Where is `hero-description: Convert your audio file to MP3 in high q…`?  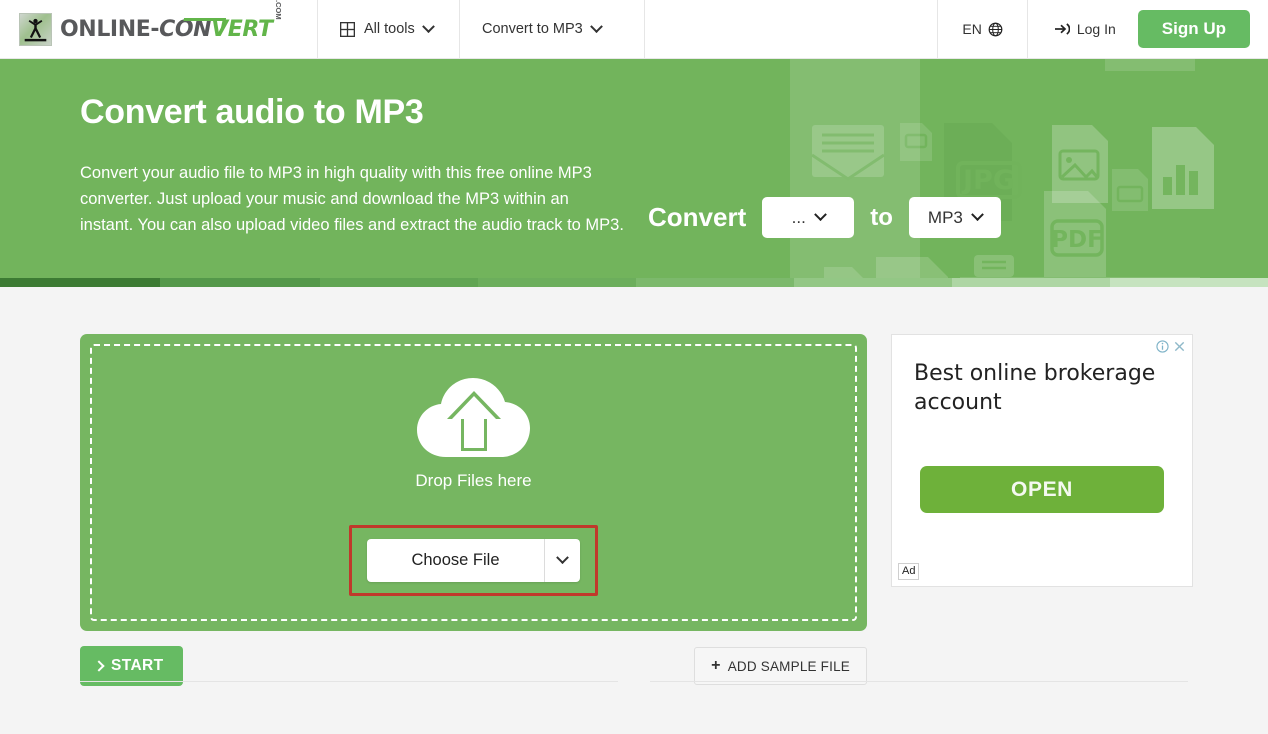 hero-description: Convert your audio file to MP3 in high q… is located at coordinates (352, 199).